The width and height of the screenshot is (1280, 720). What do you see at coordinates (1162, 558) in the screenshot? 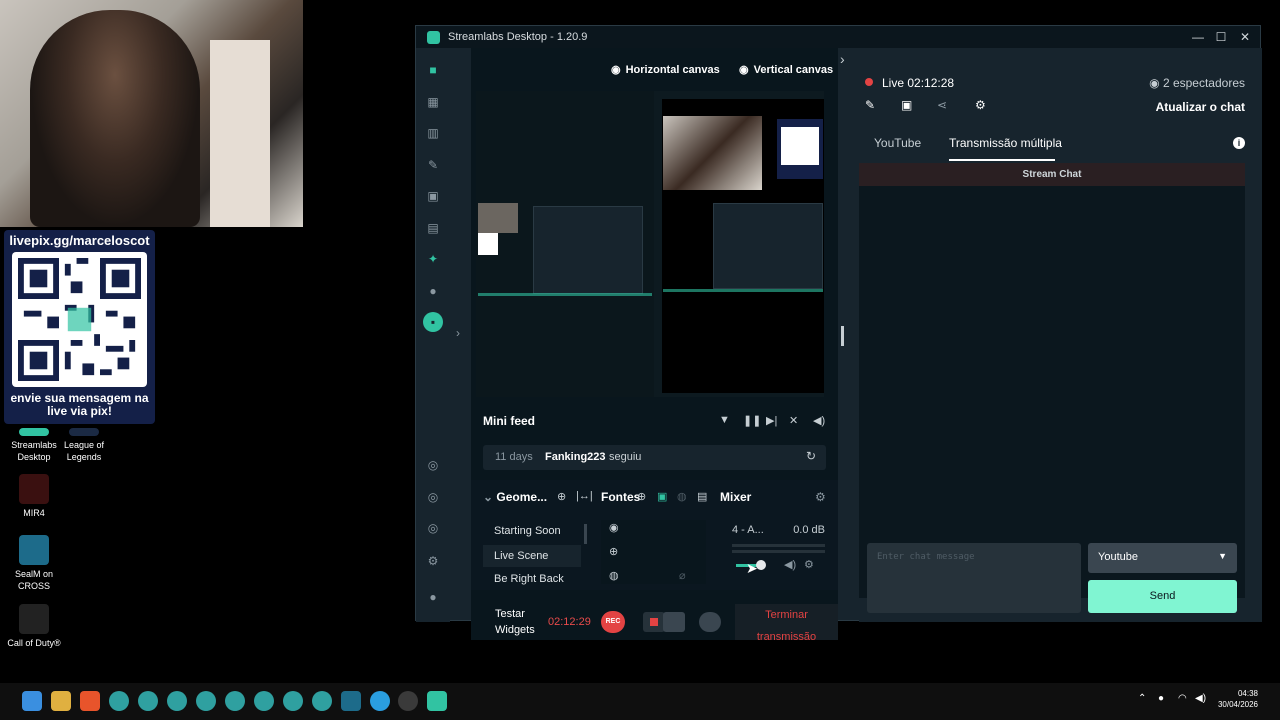
I see `platform-select: Youtube ▼` at bounding box center [1162, 558].